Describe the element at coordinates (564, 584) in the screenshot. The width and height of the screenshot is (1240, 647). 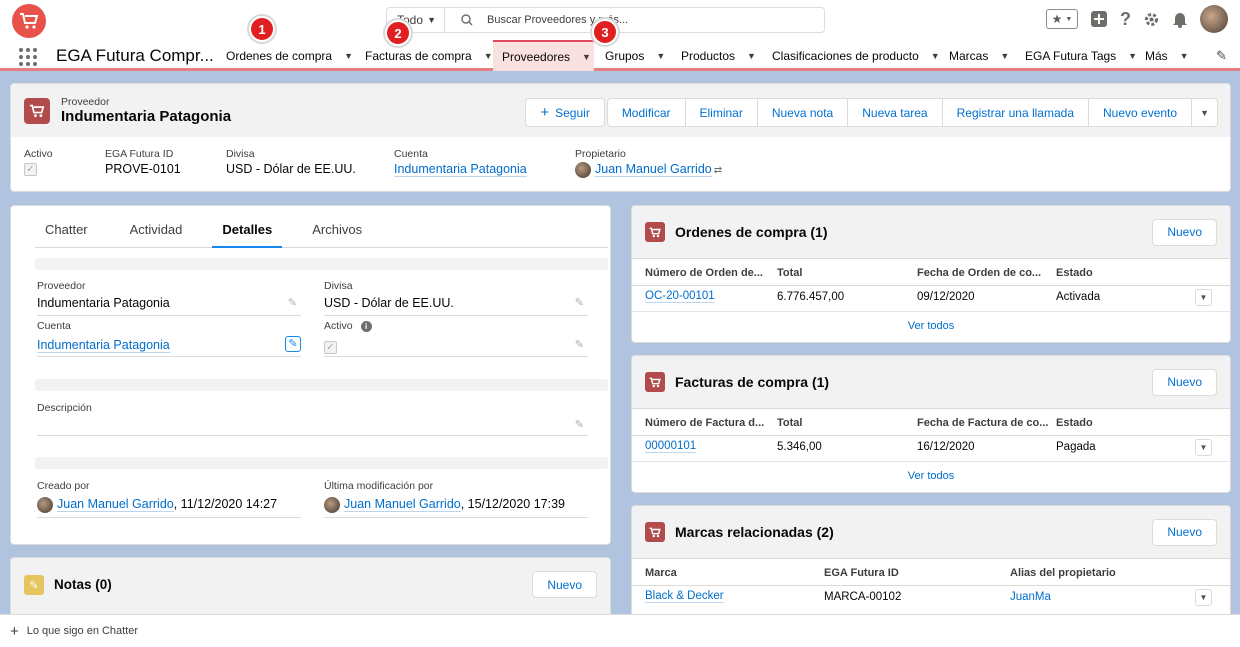
I see `new-note-button: Nuevo` at that location.